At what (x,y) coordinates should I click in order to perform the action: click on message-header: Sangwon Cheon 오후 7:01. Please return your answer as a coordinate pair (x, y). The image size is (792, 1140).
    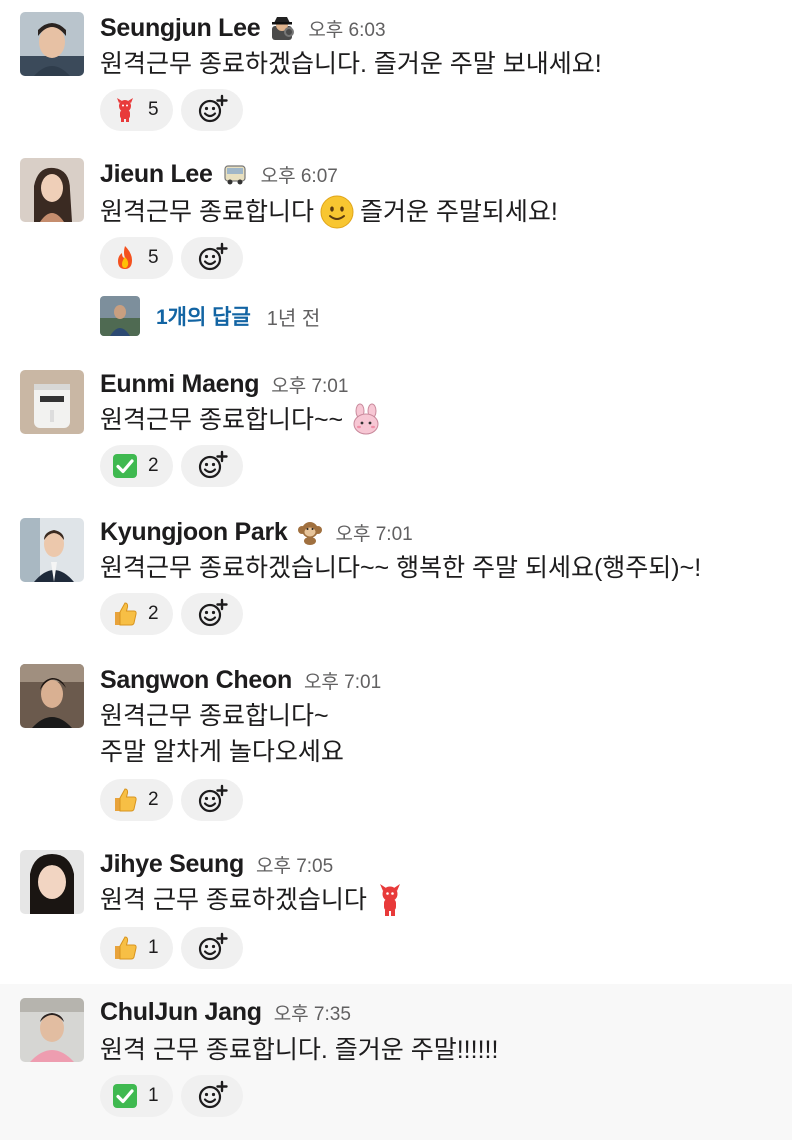
    Looking at the image, I should click on (240, 680).